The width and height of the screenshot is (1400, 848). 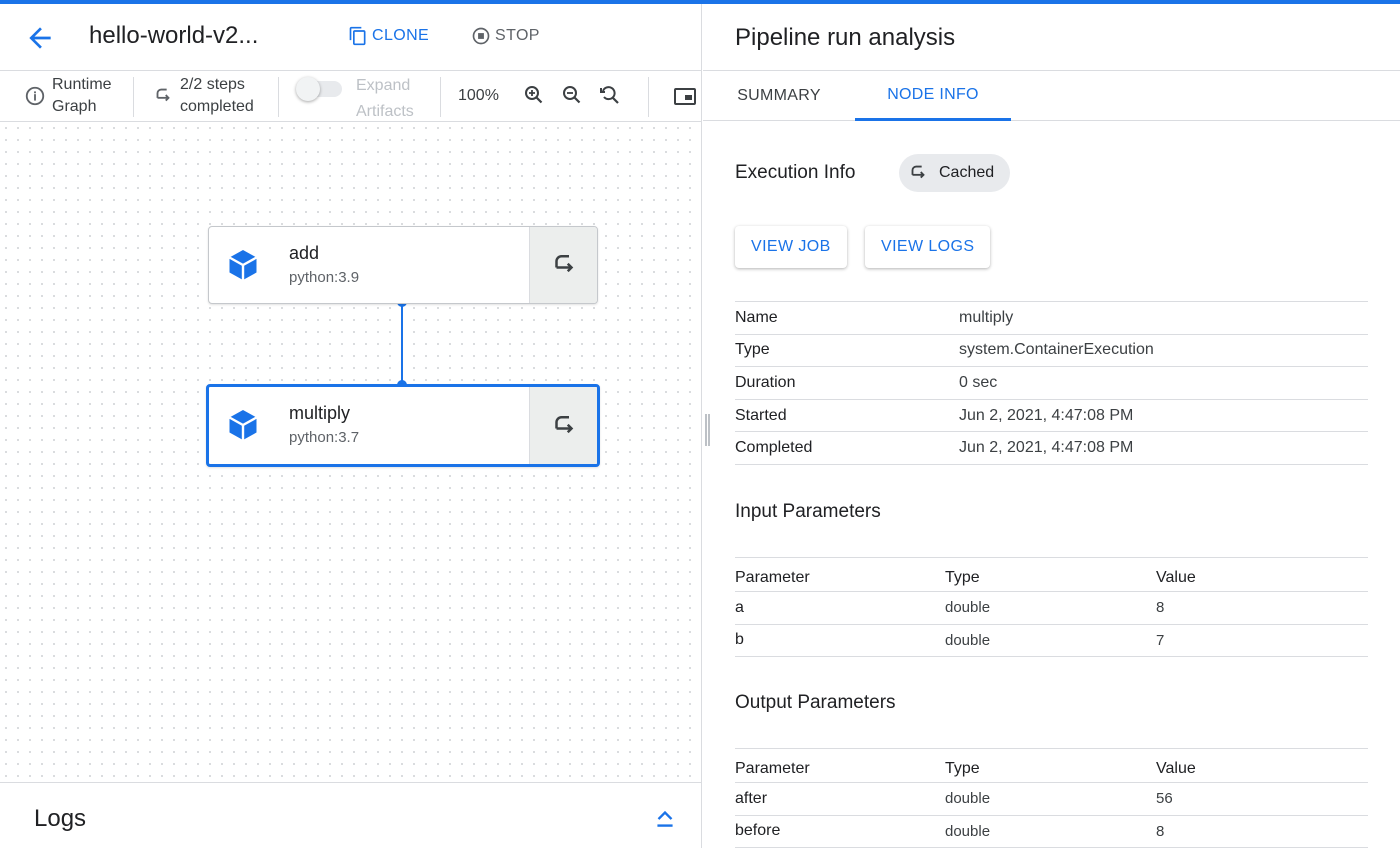 I want to click on runtime-label: Runtime, so click(x=82, y=84).